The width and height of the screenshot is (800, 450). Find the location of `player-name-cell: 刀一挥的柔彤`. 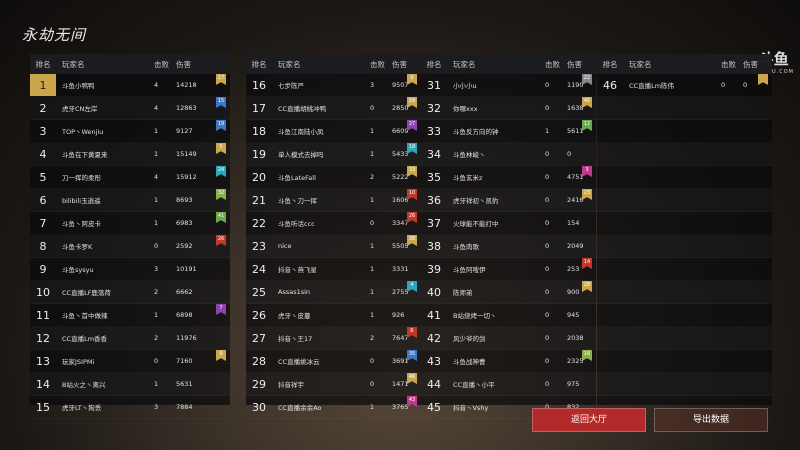

player-name-cell: 刀一挥的柔彤 is located at coordinates (81, 178).